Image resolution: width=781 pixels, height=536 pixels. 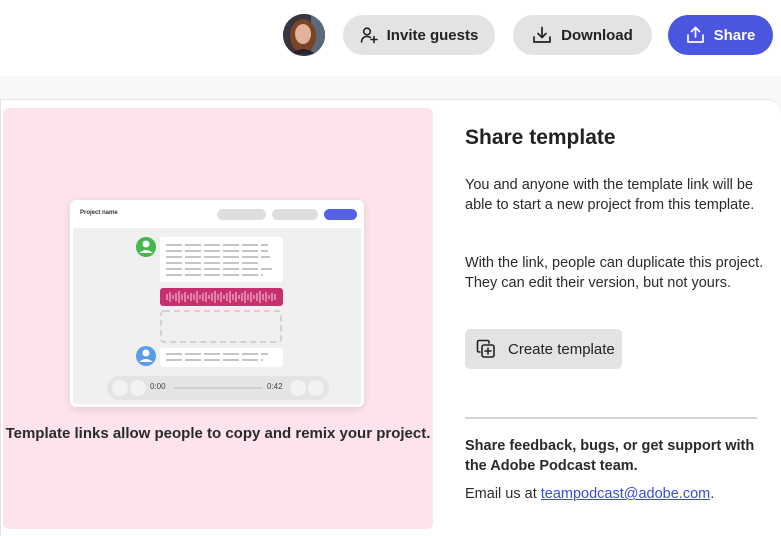 What do you see at coordinates (340, 214) in the screenshot?
I see `mock-share-pill` at bounding box center [340, 214].